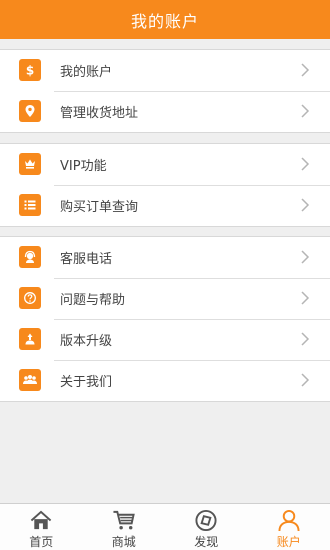 This screenshot has height=550, width=330. I want to click on menu-item-label: VIP功能, so click(83, 166).